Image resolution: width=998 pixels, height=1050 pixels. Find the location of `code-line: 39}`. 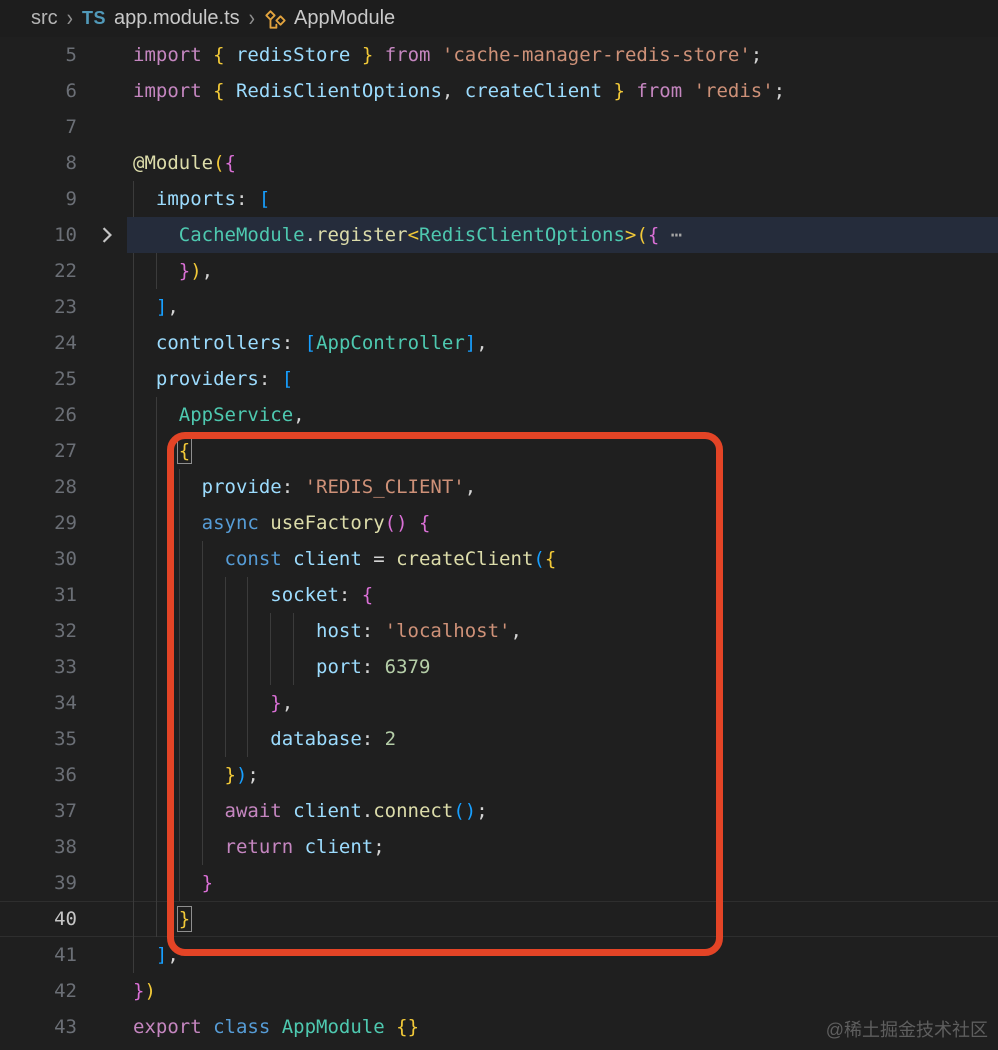

code-line: 39} is located at coordinates (499, 883).